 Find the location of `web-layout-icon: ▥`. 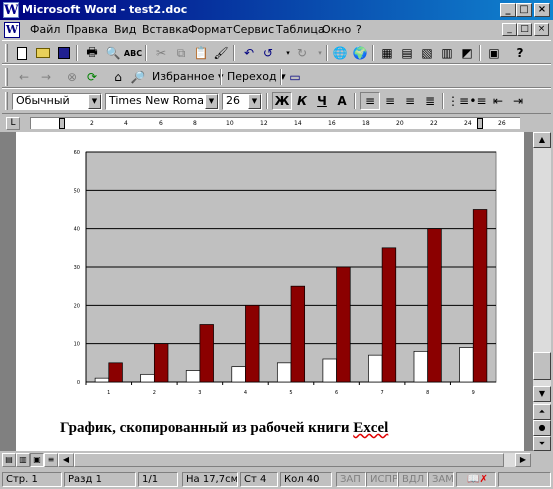

web-layout-icon: ▥ is located at coordinates (23, 460).